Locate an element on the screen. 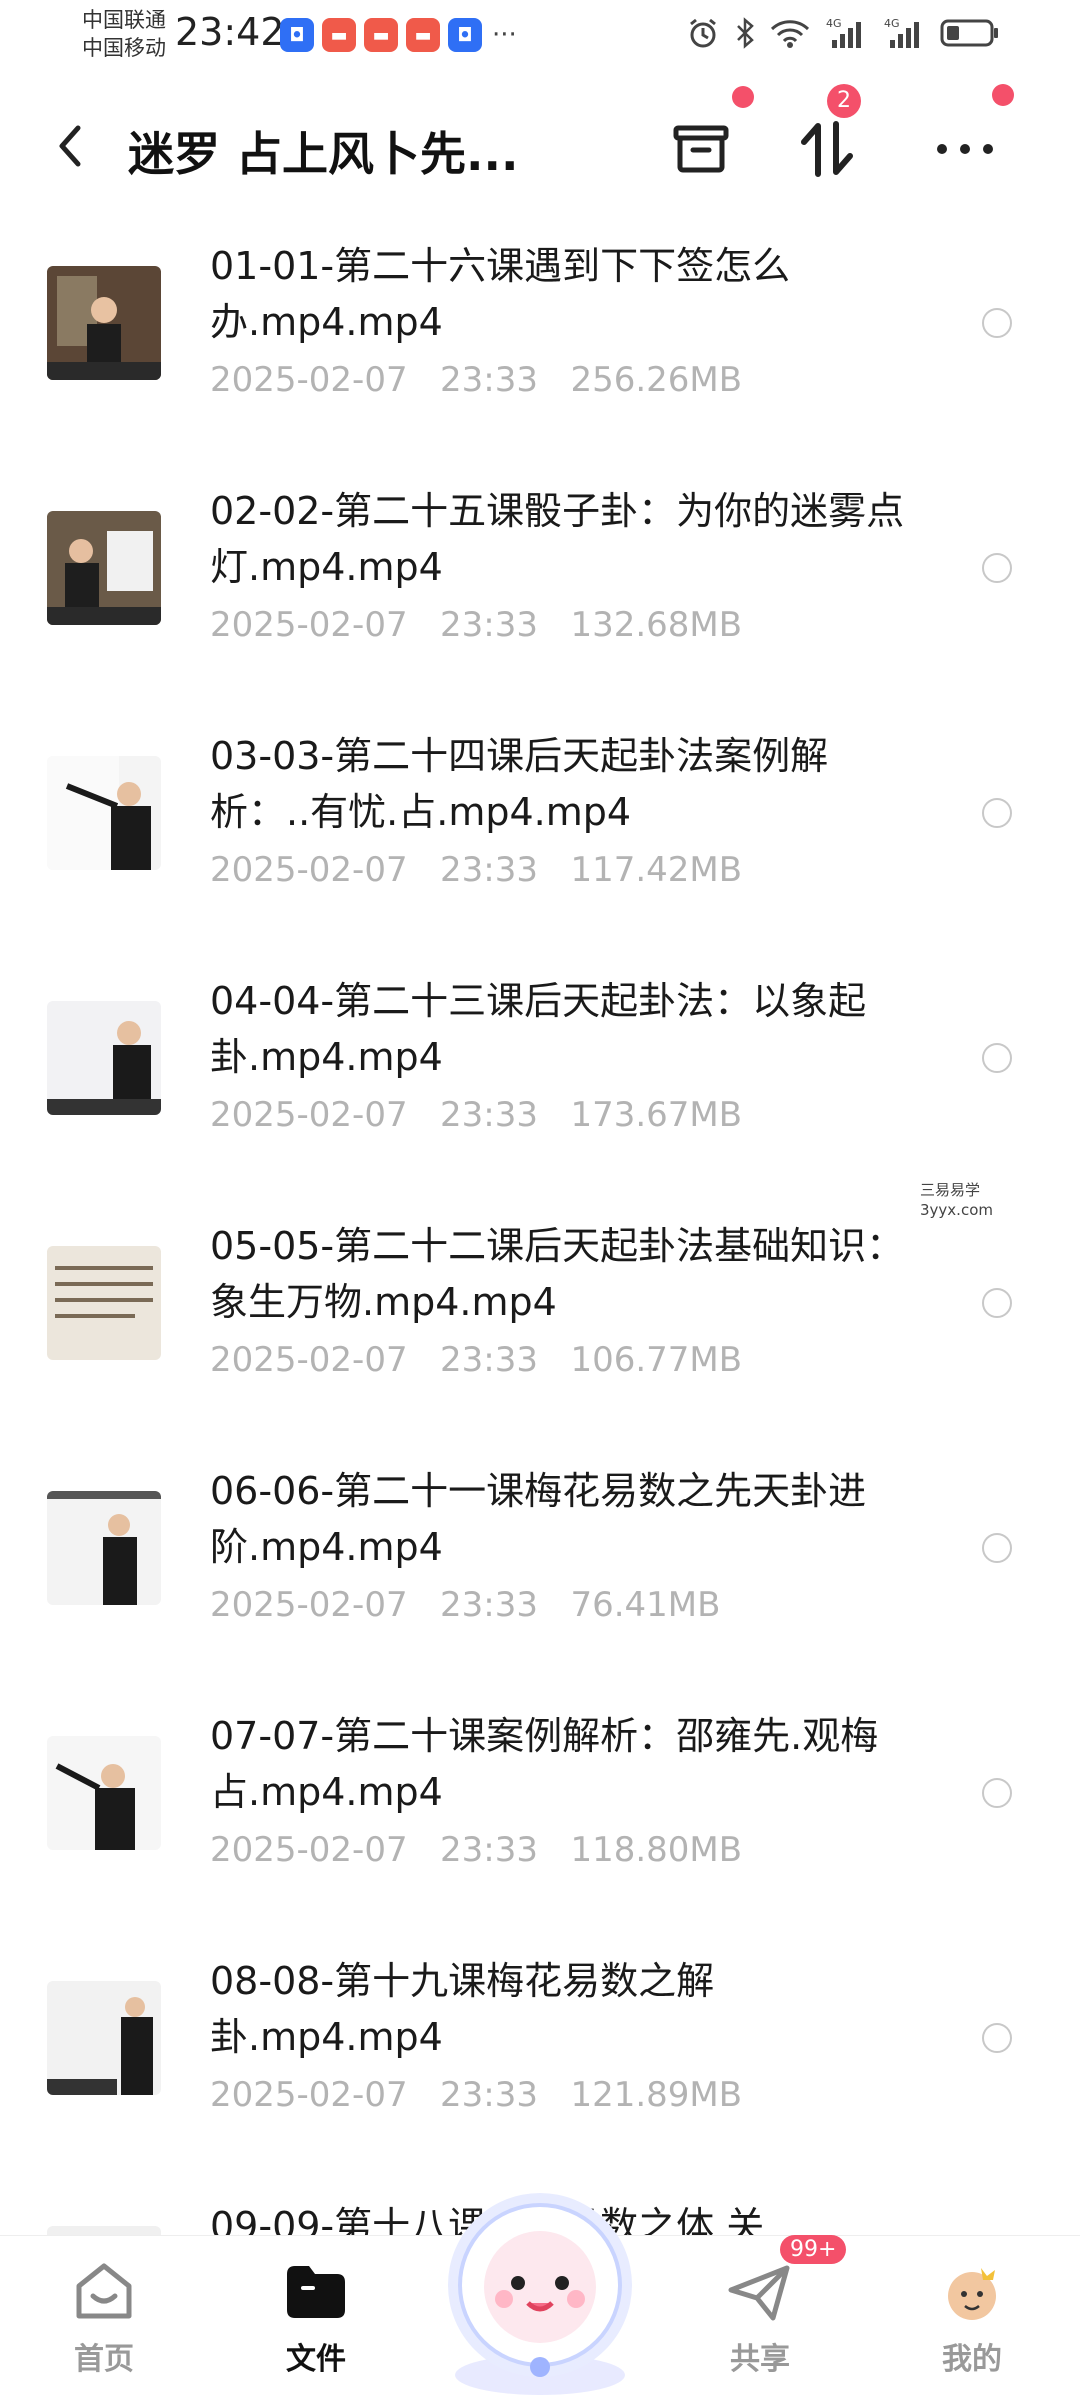 This screenshot has width=1080, height=2405. file-meta: 2025-02-07 23:33 256.26MB is located at coordinates (476, 380).